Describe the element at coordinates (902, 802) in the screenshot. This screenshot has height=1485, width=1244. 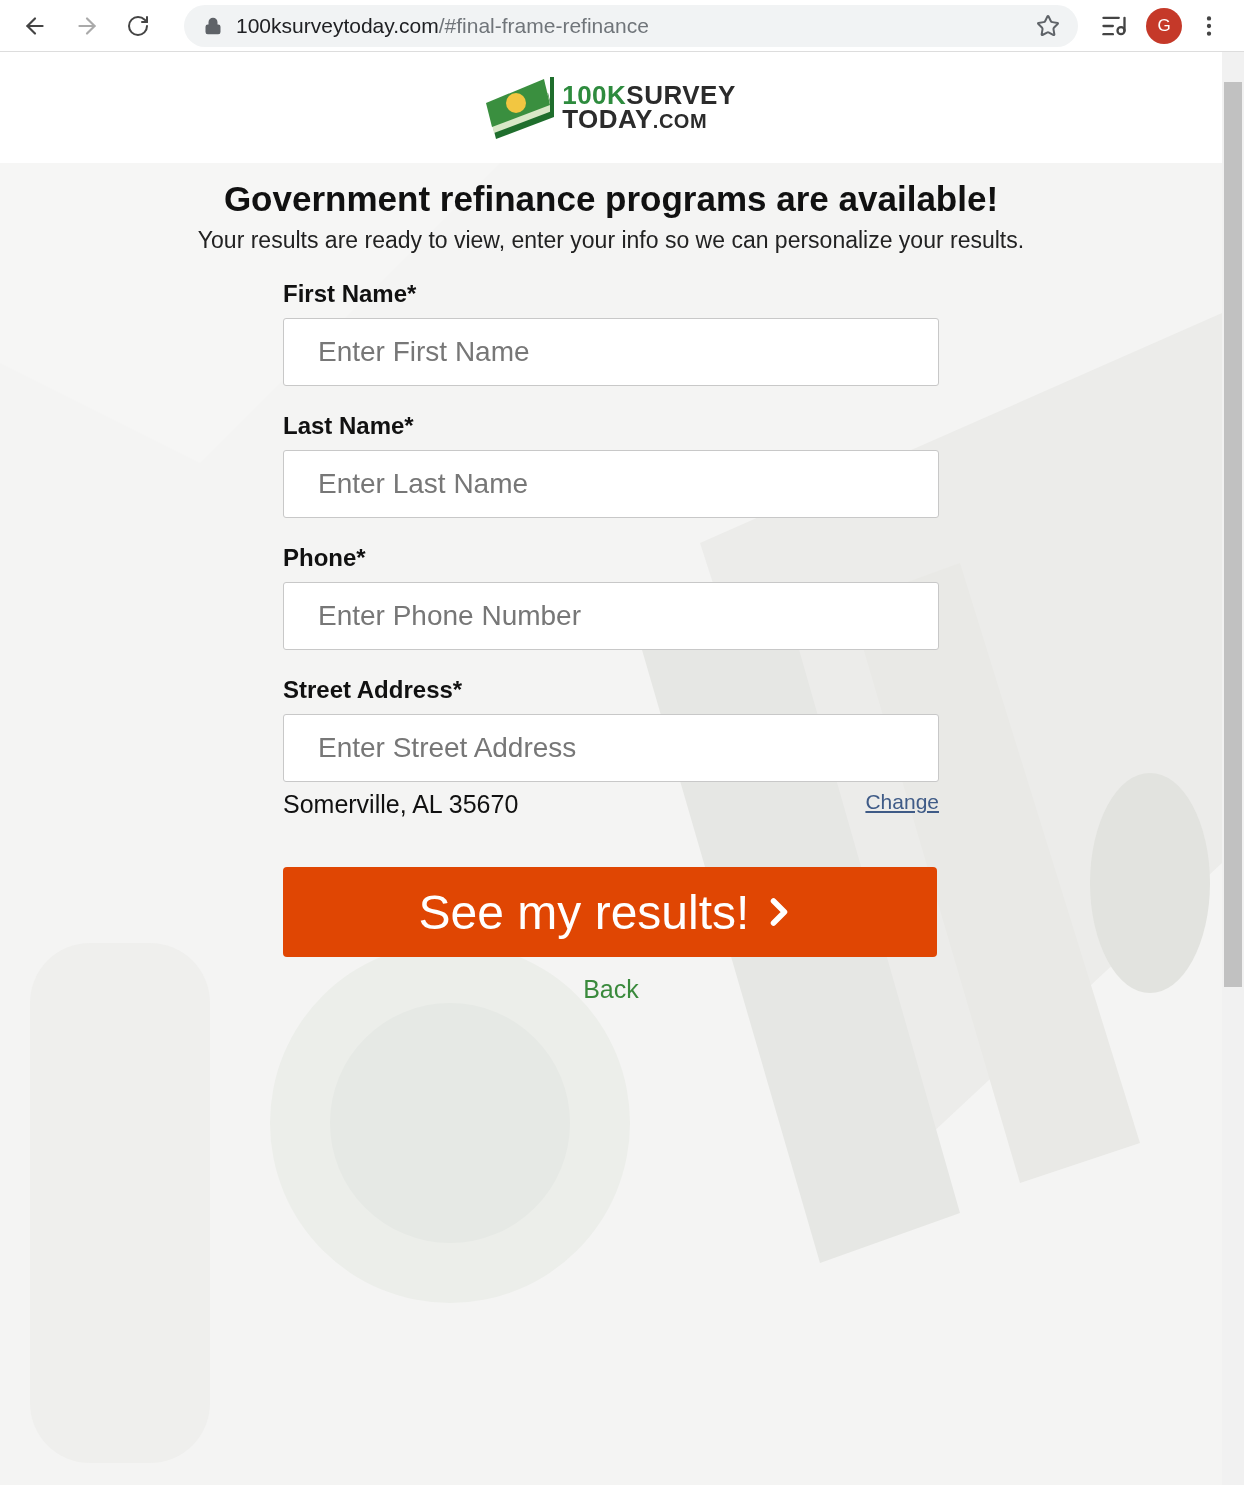
I see `change-link: Change` at that location.